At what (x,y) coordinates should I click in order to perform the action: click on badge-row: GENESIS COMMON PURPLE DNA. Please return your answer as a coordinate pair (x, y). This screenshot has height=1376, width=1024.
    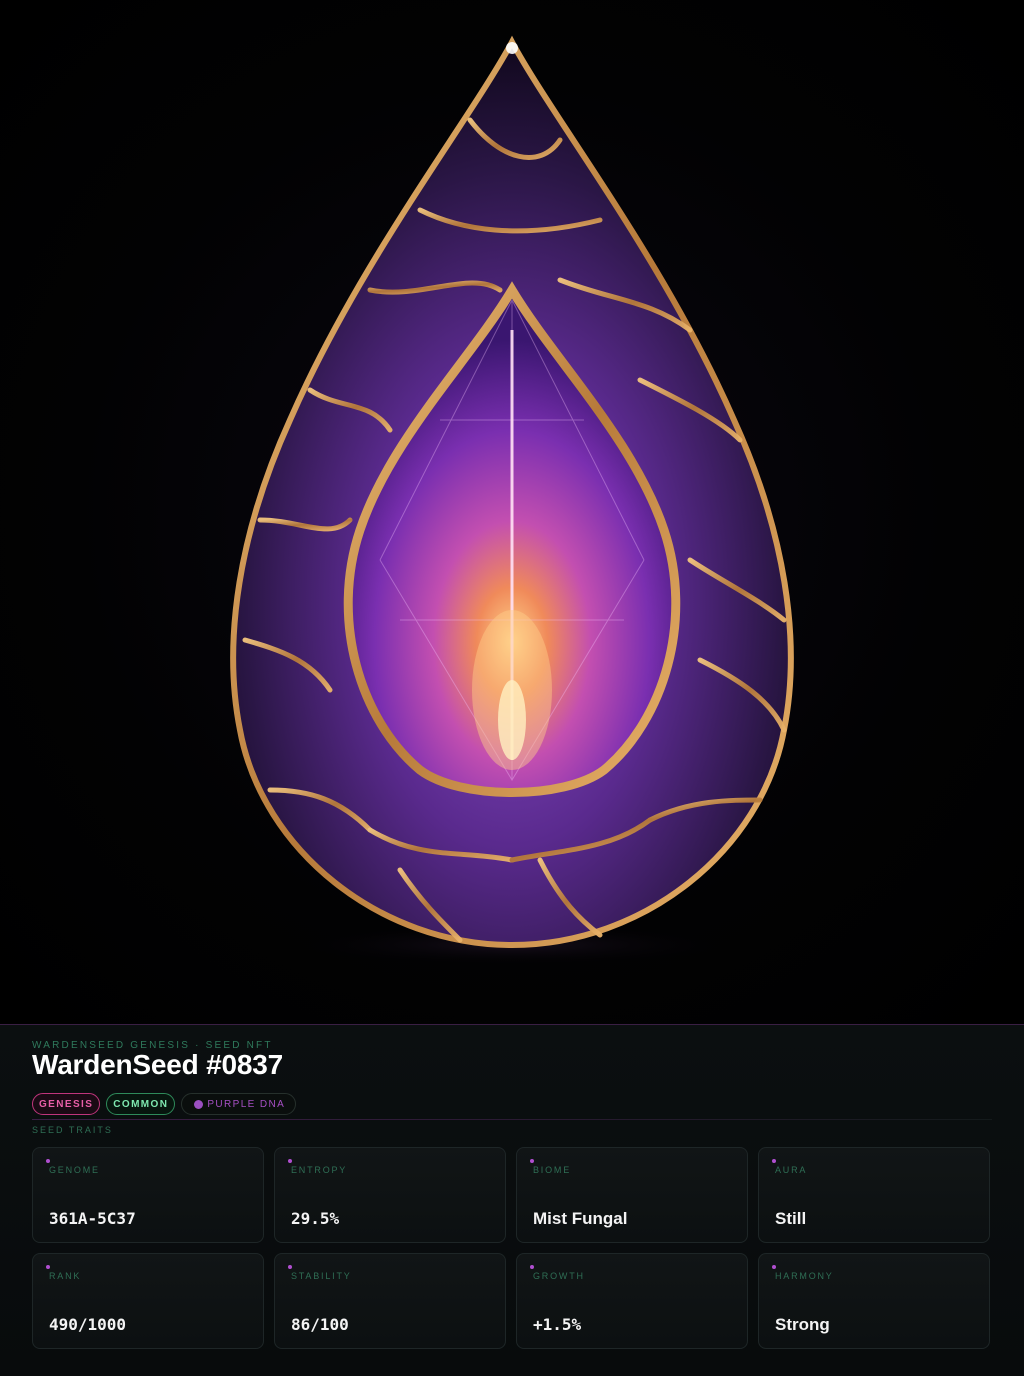
    Looking at the image, I should click on (164, 1104).